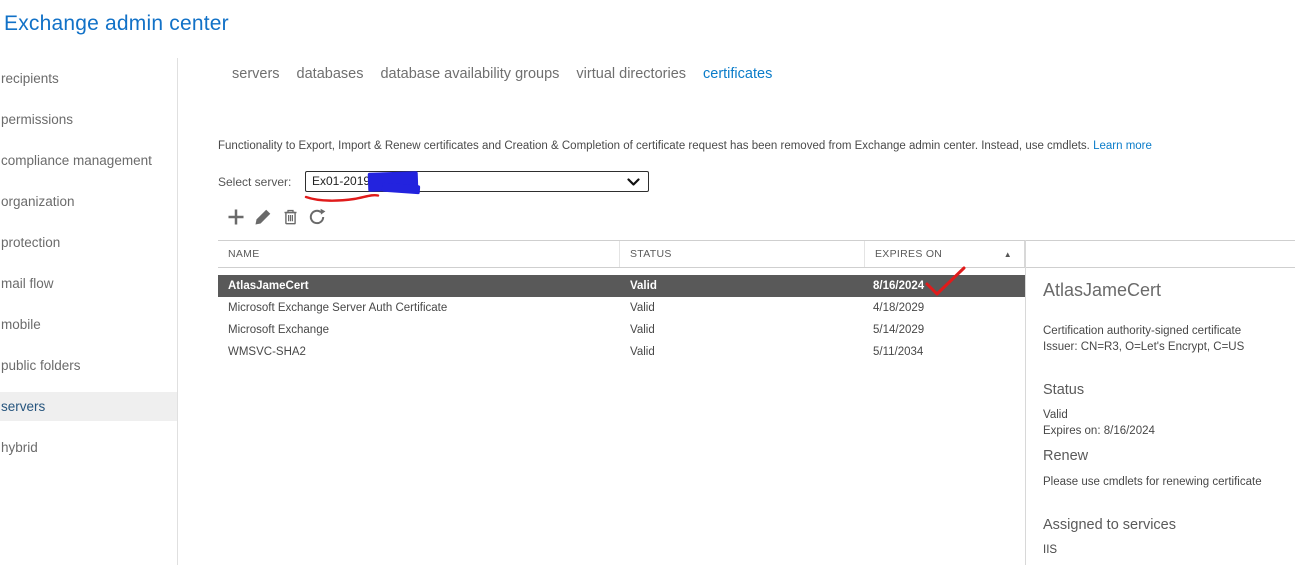  What do you see at coordinates (898, 352) in the screenshot?
I see `cert-expires: 5/11/2034` at bounding box center [898, 352].